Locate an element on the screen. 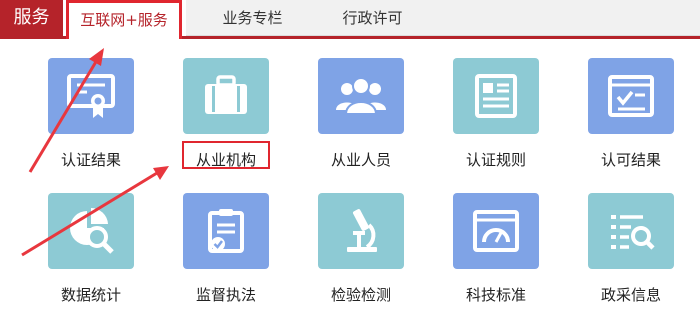  tab-administrative-license: 行政许可 is located at coordinates (372, 18).